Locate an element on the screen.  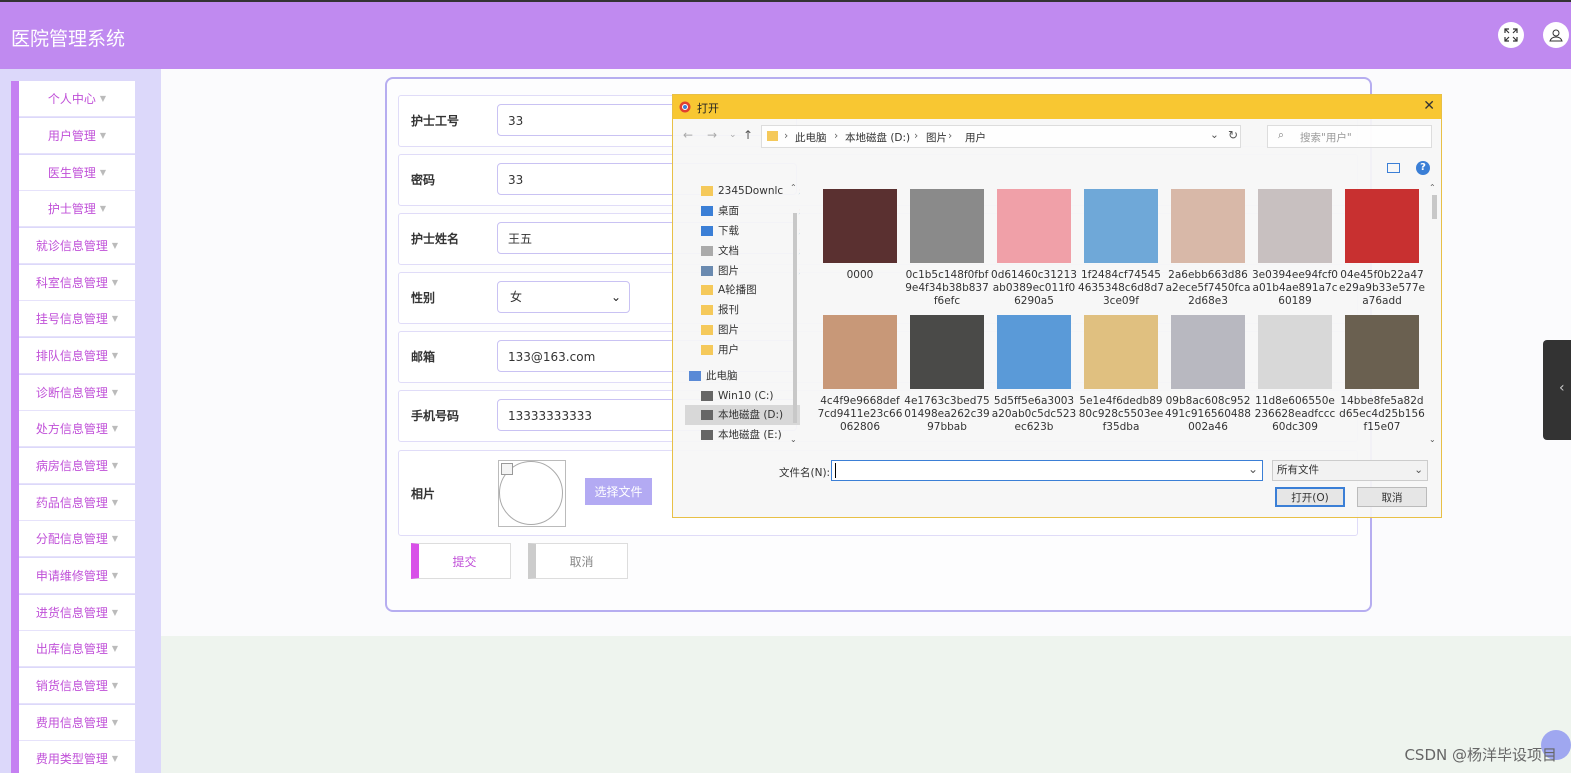
email-label: 邮箱 is located at coordinates (423, 357).